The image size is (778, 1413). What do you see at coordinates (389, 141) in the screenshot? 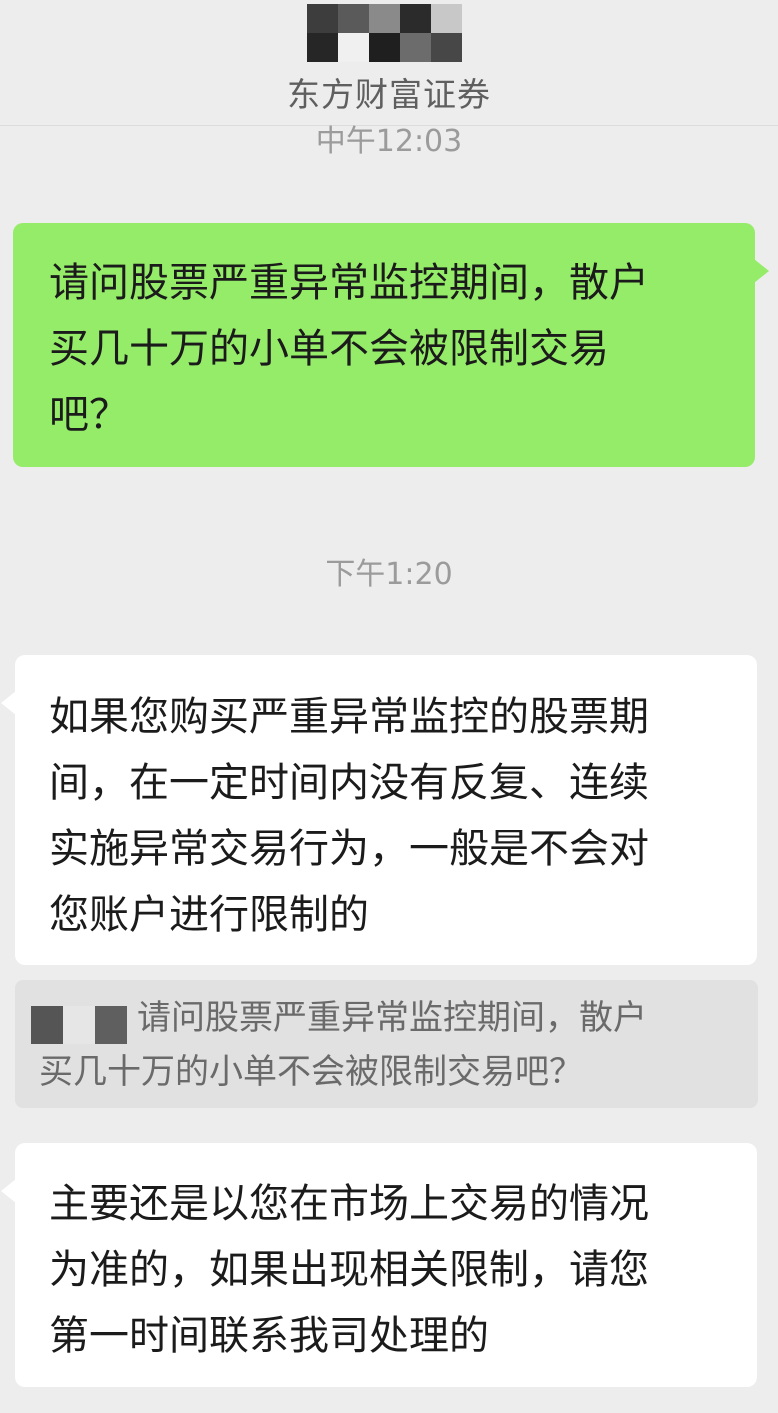
I see `timestamp: 中午12:03` at bounding box center [389, 141].